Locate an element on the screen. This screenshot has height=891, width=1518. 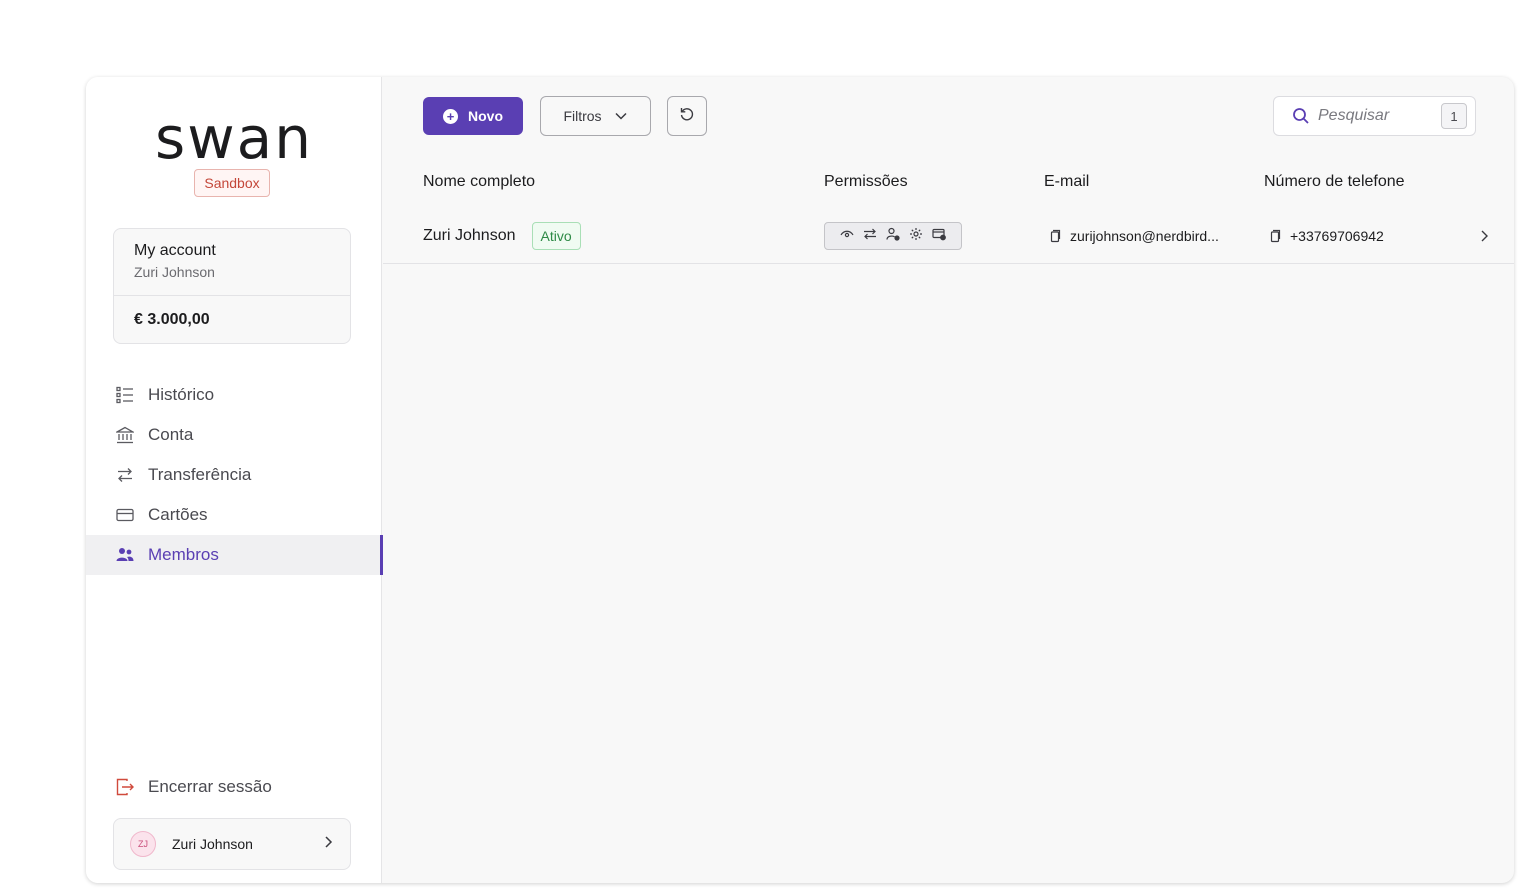
chevron-down-icon is located at coordinates (621, 116).